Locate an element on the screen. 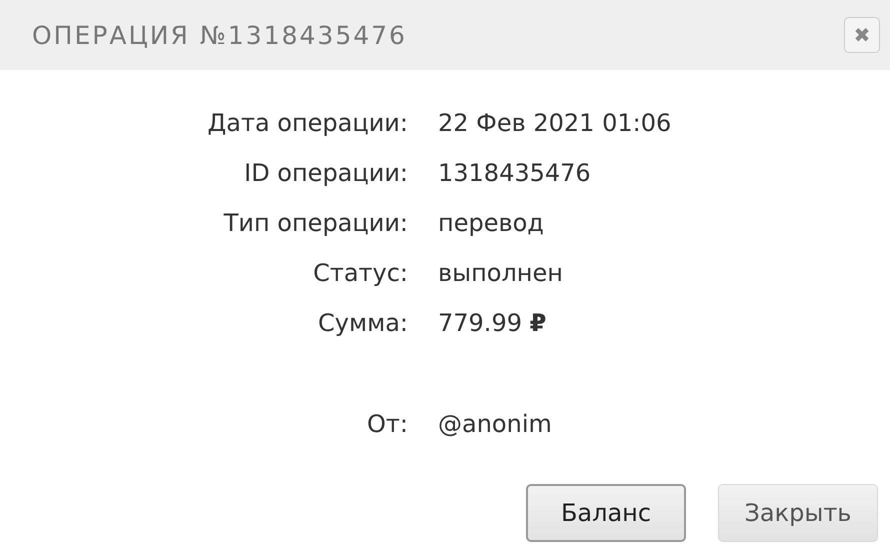 The image size is (890, 552). field-value: перевод is located at coordinates (491, 223).